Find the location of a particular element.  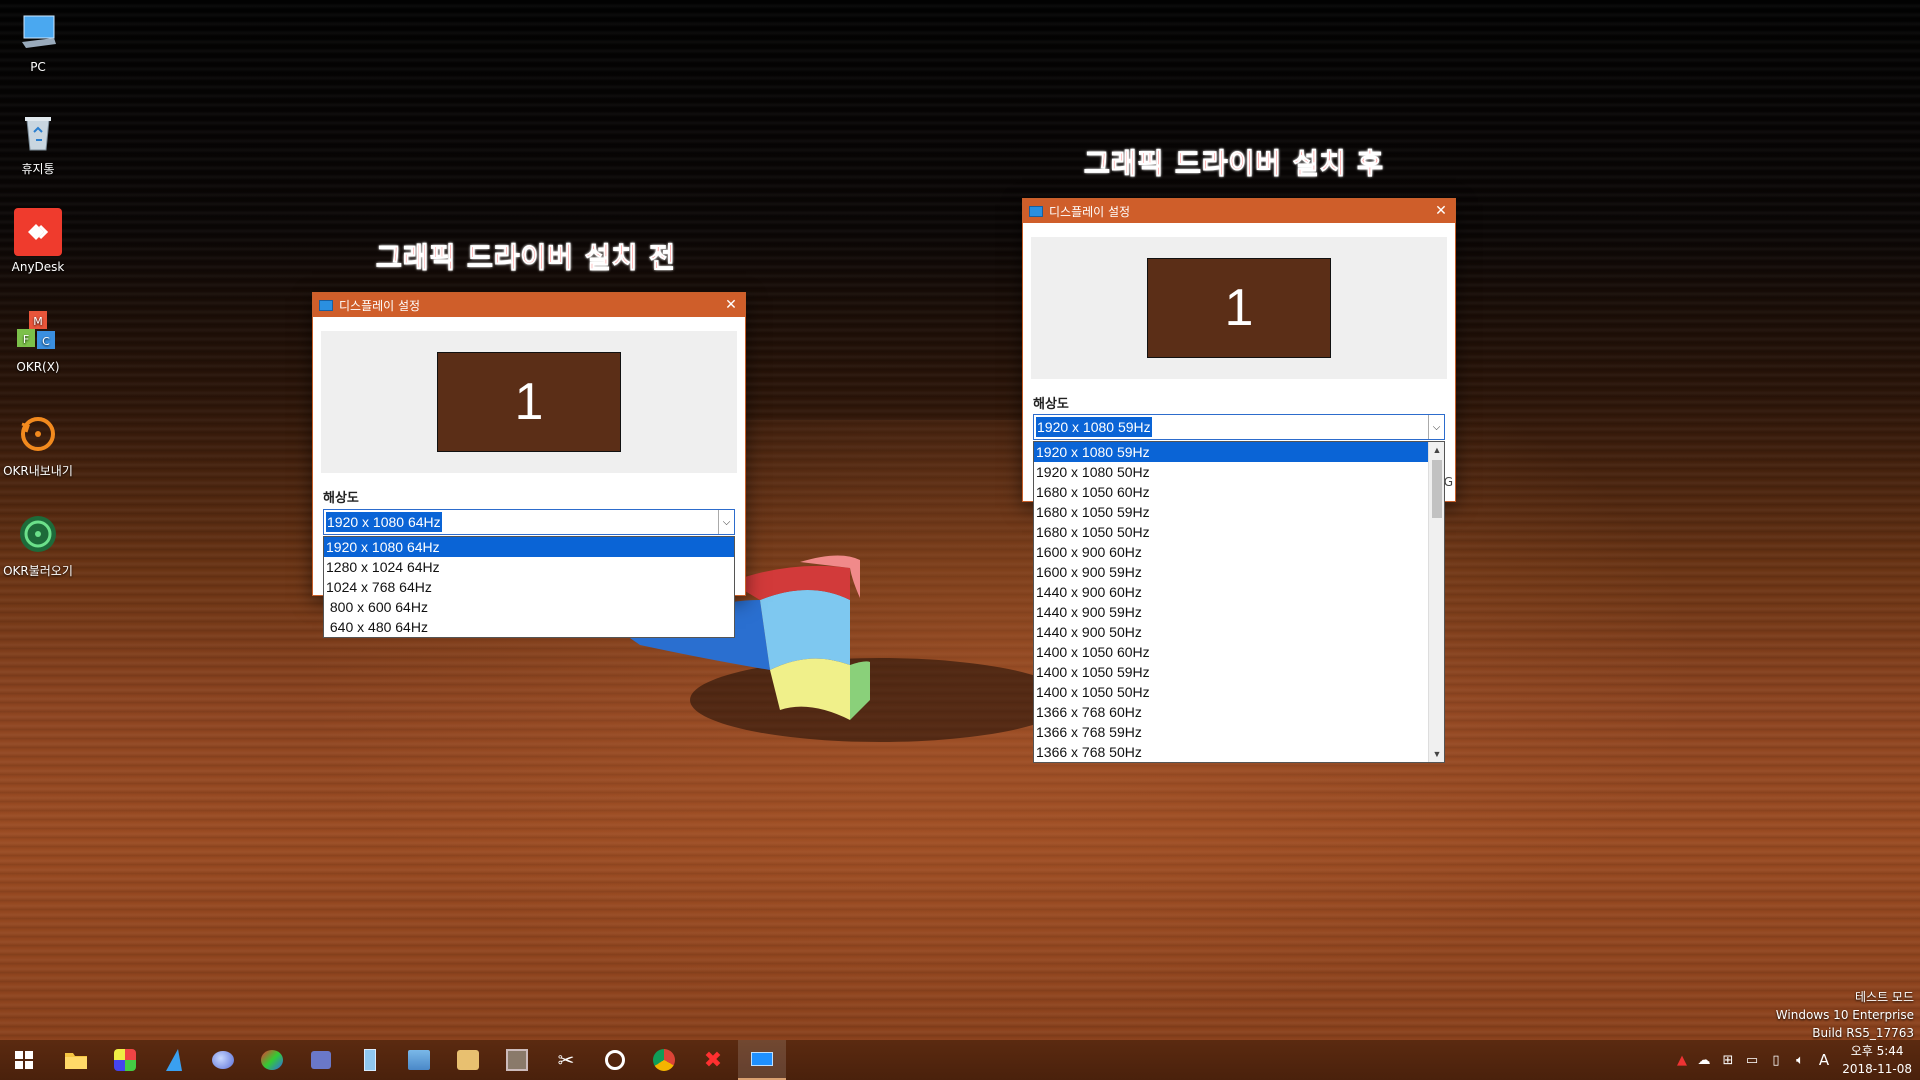

resolution-option: 1440 x 900 60Hz is located at coordinates (1231, 592).